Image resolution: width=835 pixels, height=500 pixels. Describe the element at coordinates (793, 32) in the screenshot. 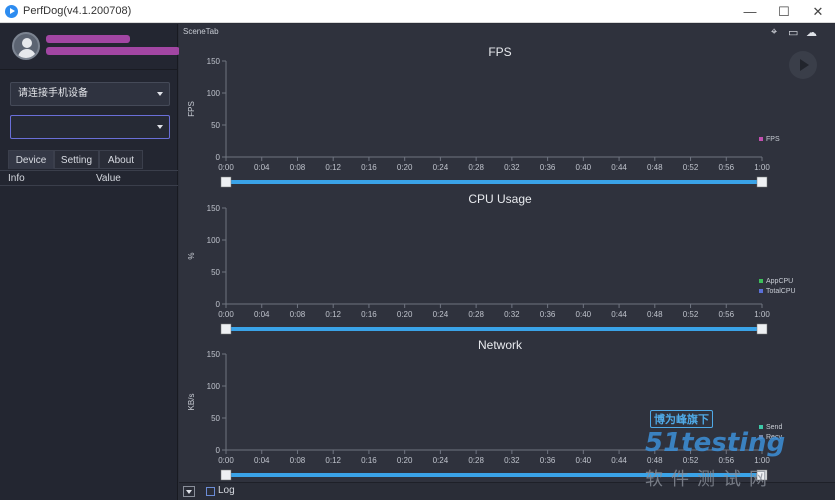

I see `folder-icon: ▭` at that location.